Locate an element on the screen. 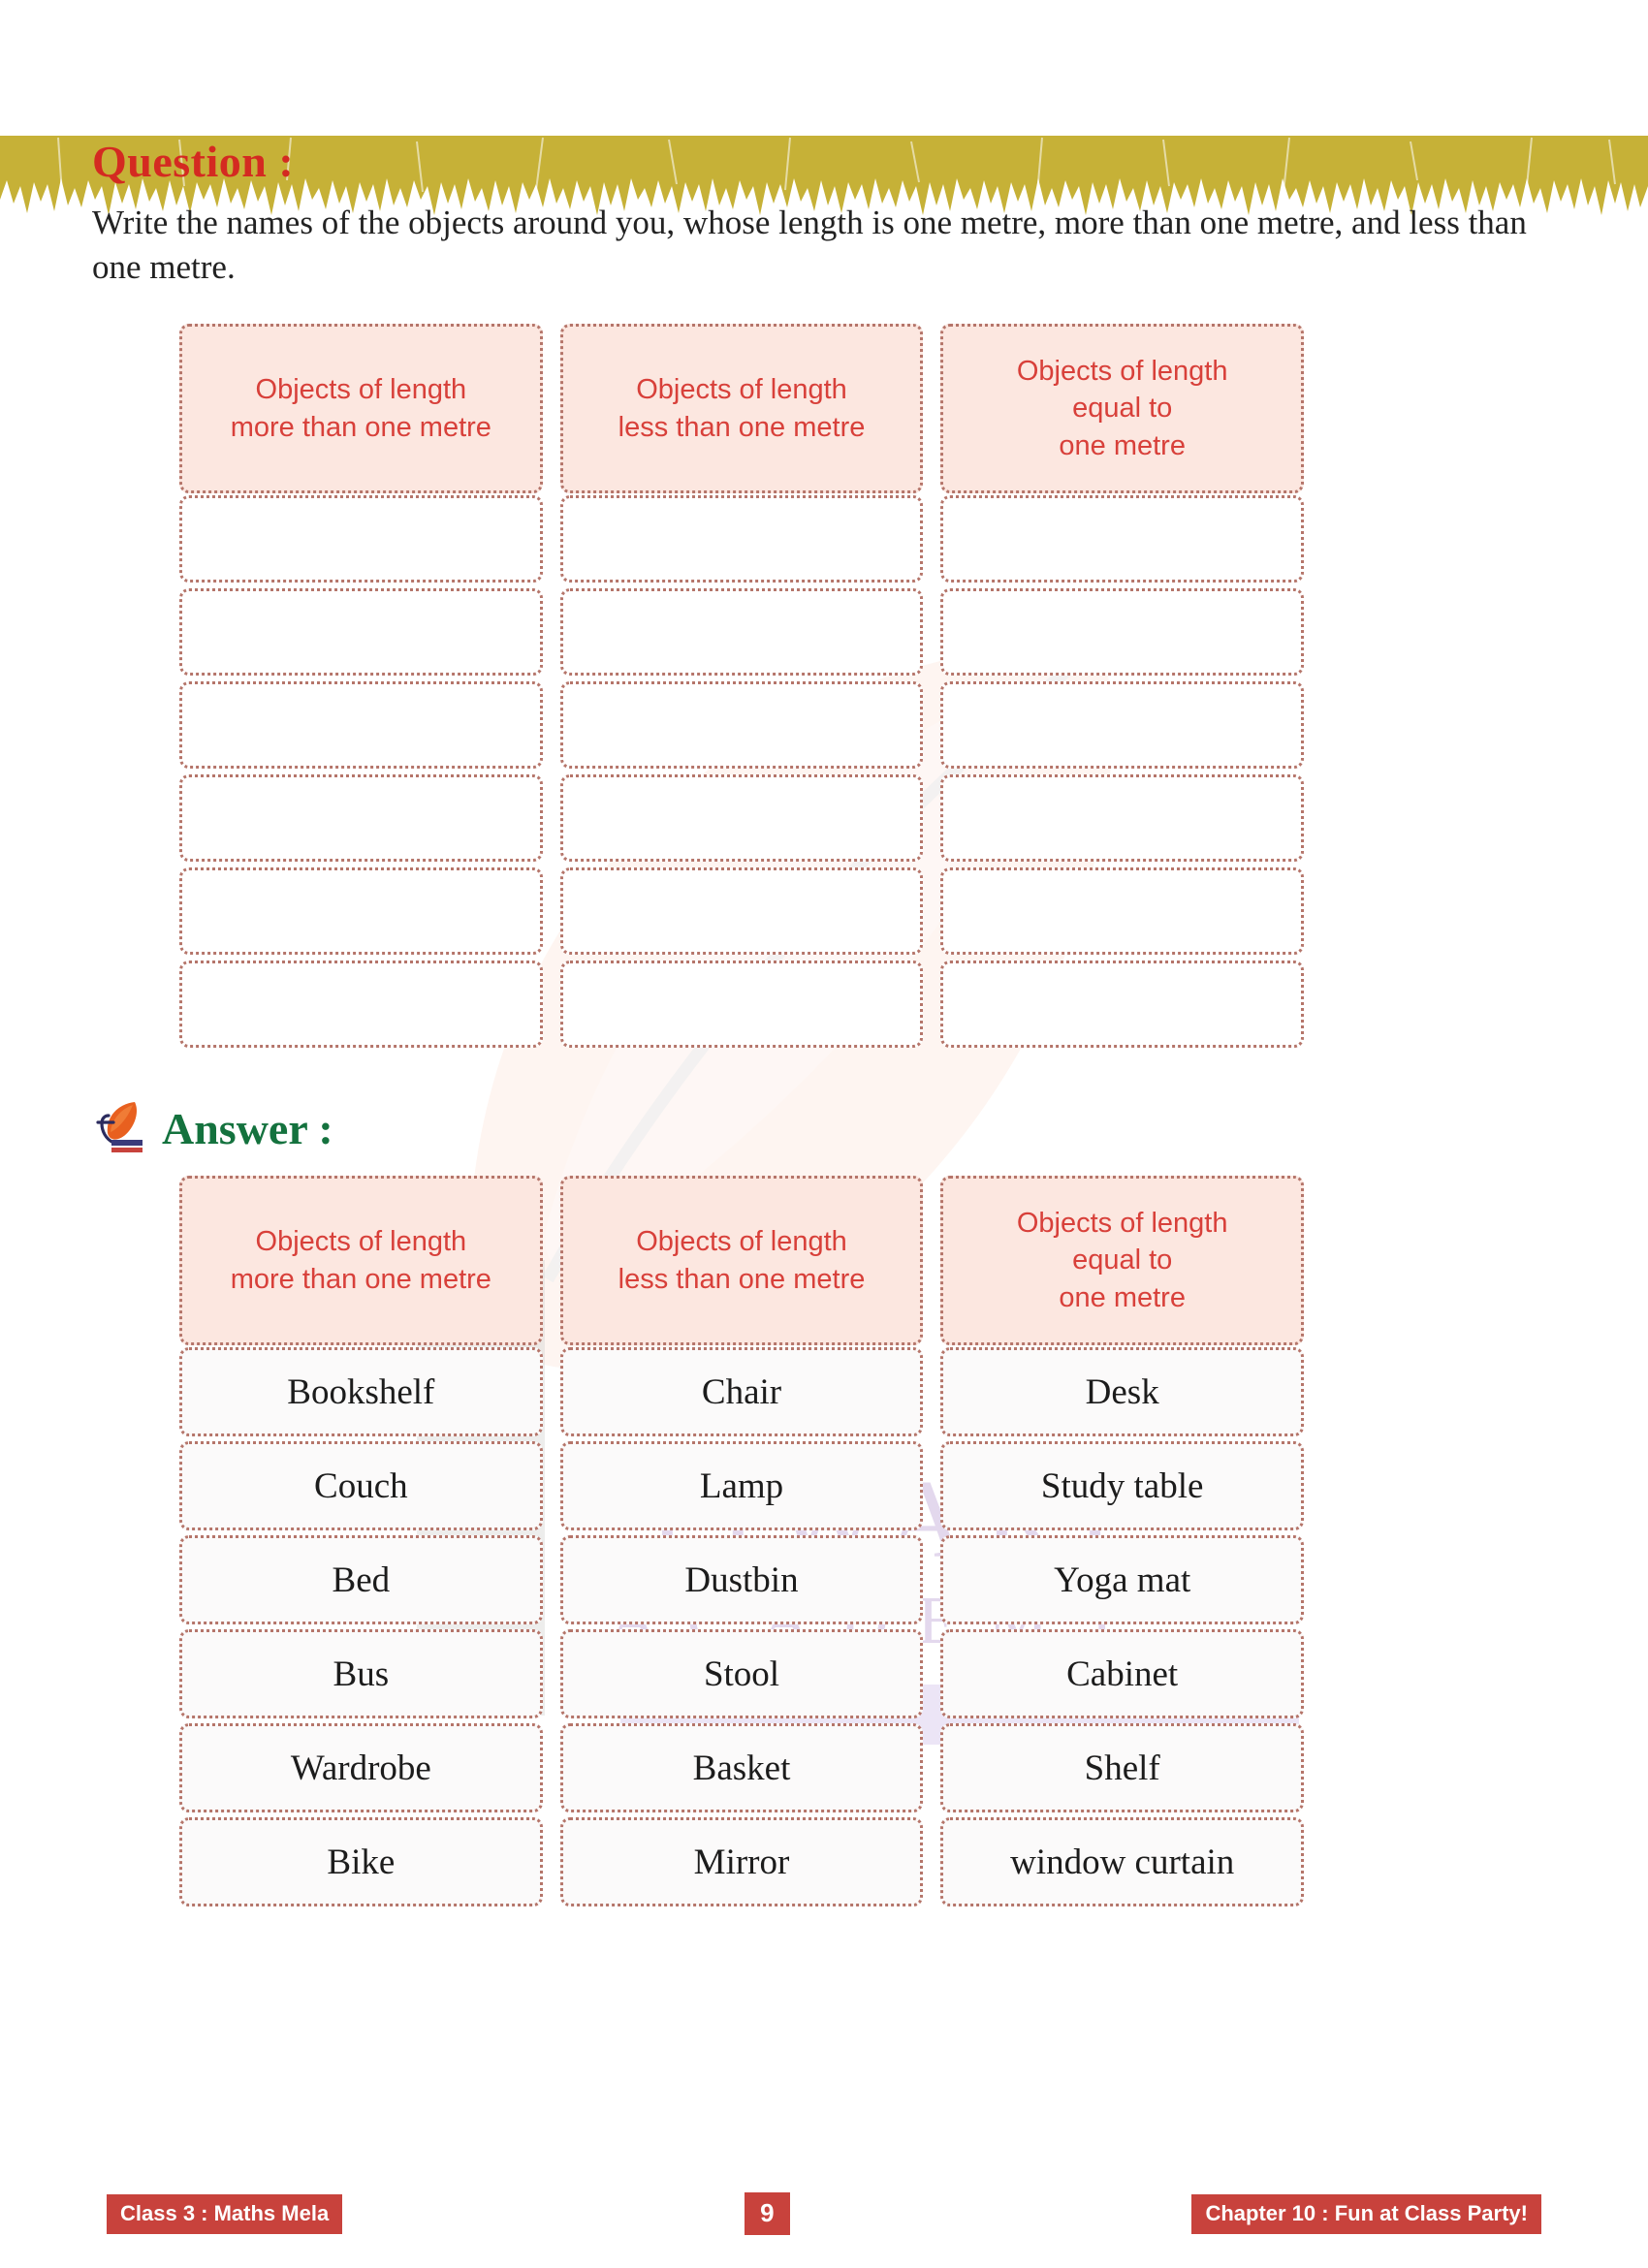  answer-column-header-more: Objects of length more than one metre is located at coordinates (361, 1261).